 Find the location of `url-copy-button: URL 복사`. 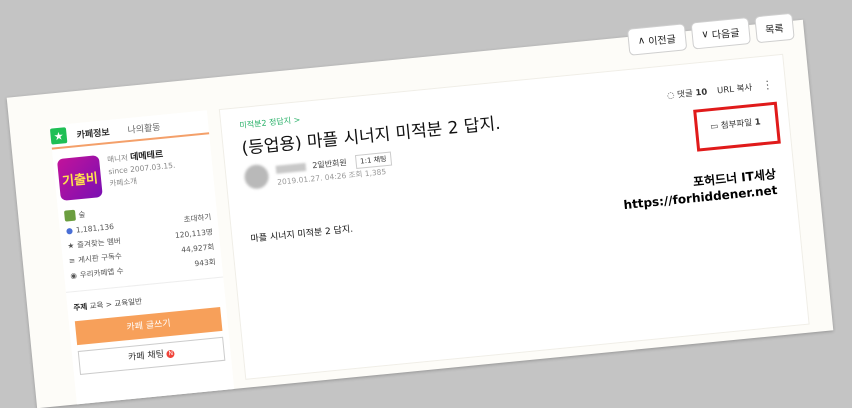

url-copy-button: URL 복사 is located at coordinates (735, 88).